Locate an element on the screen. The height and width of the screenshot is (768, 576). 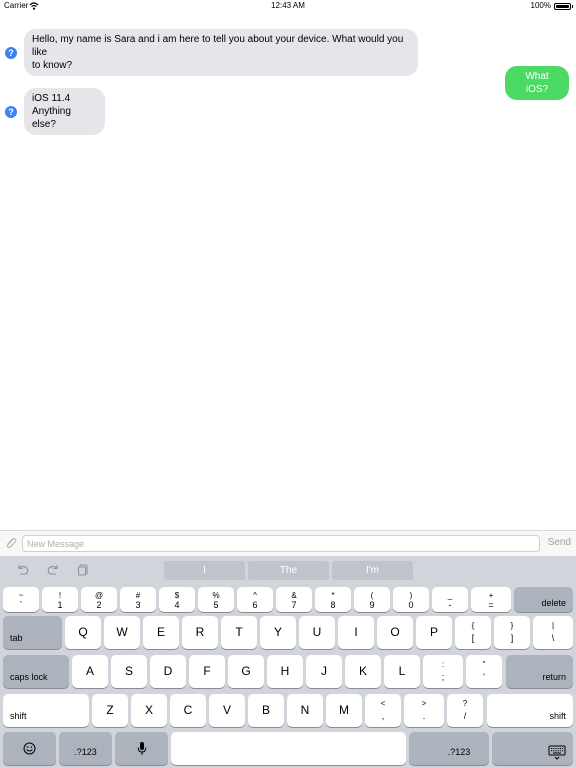
key-top-label: : is located at coordinates (443, 664).